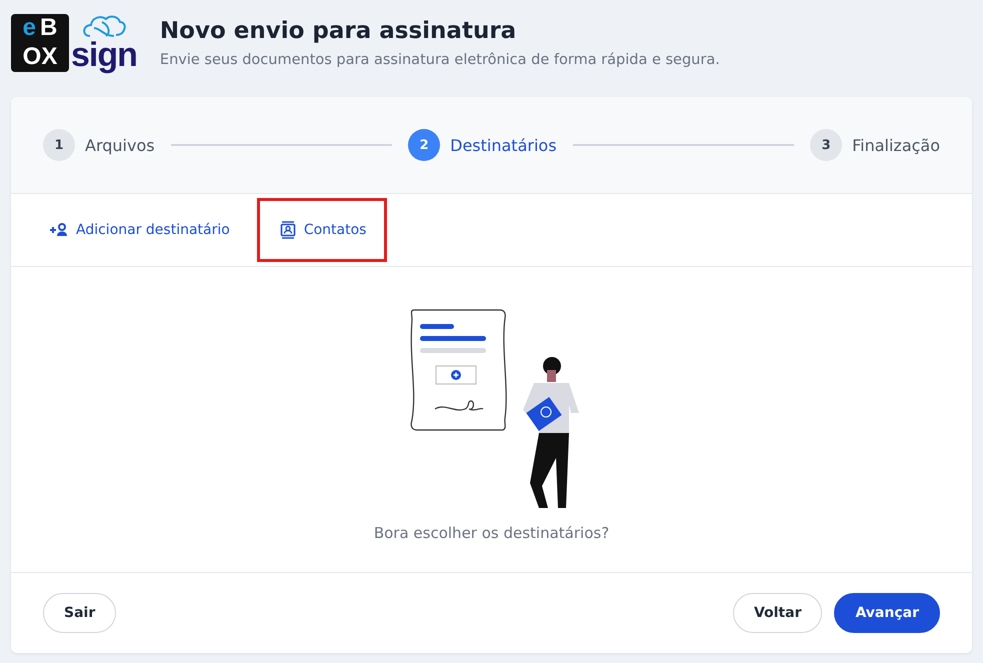 The height and width of the screenshot is (663, 983). I want to click on contact-card-icon, so click(288, 230).